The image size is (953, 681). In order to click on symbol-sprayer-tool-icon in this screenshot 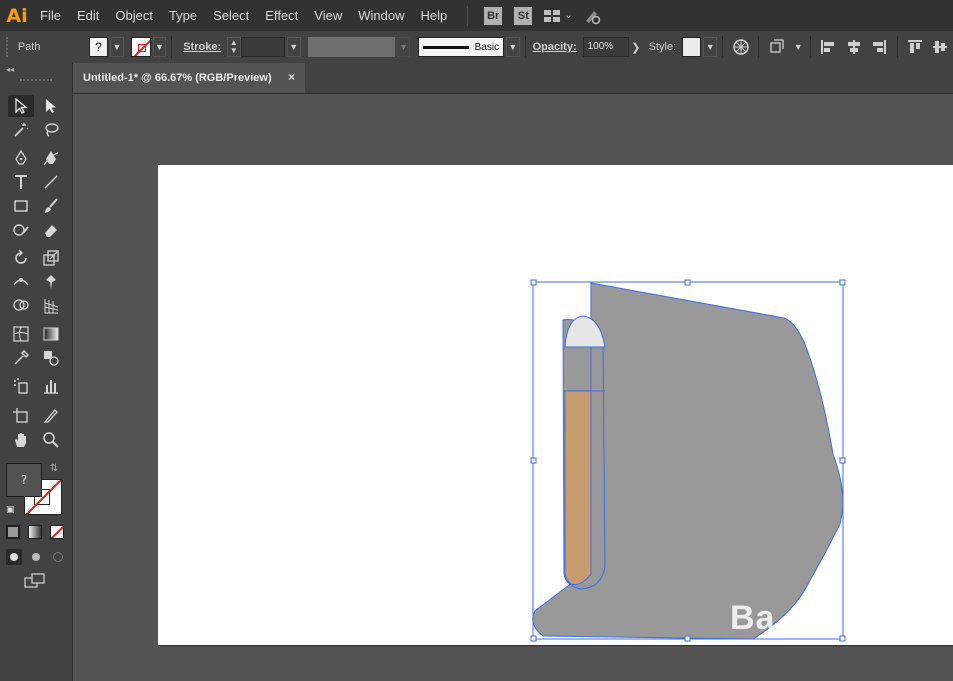, I will do `click(21, 386)`.